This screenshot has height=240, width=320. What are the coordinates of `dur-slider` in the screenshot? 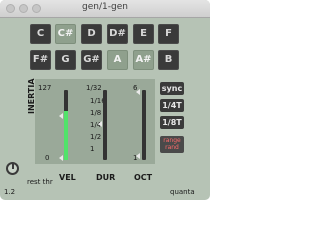 It's located at (105, 125).